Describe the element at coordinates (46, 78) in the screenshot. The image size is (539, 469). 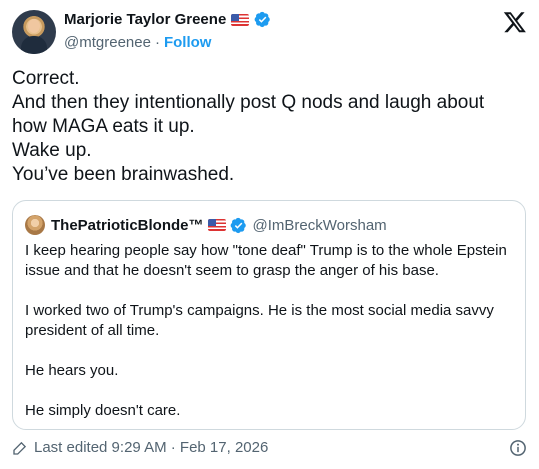
I see `tweet-line: Correct.` at that location.